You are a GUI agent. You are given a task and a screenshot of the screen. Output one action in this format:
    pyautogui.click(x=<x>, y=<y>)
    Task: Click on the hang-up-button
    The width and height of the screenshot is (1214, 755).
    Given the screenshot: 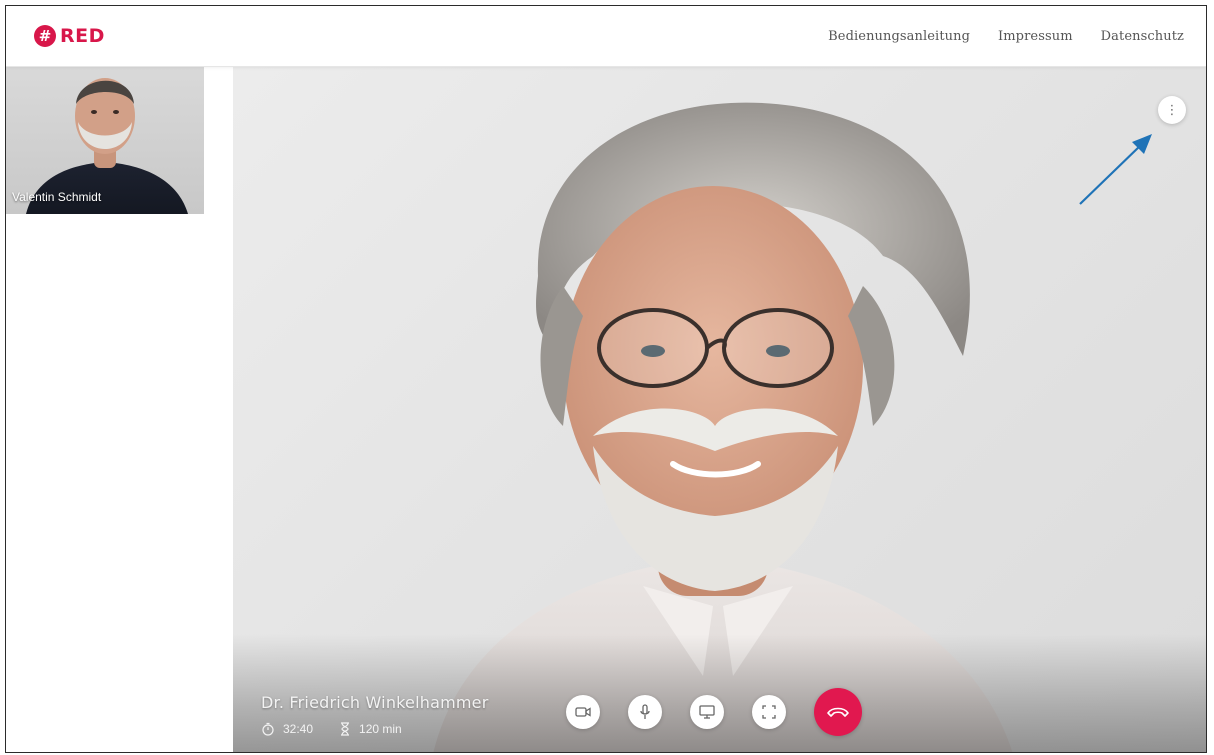 What is the action you would take?
    pyautogui.click(x=838, y=712)
    